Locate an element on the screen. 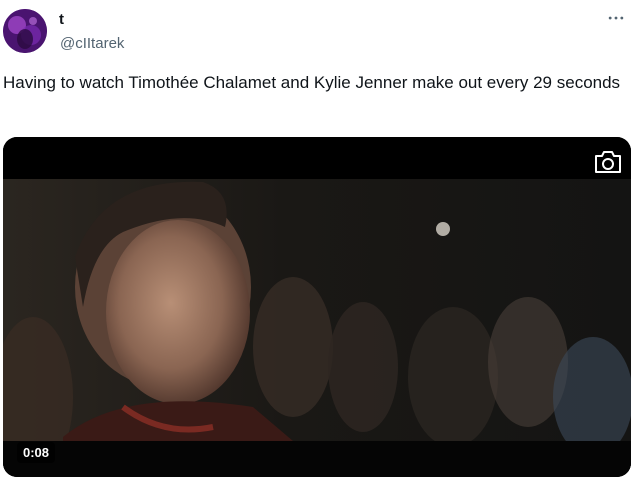  more-options-button is located at coordinates (616, 18).